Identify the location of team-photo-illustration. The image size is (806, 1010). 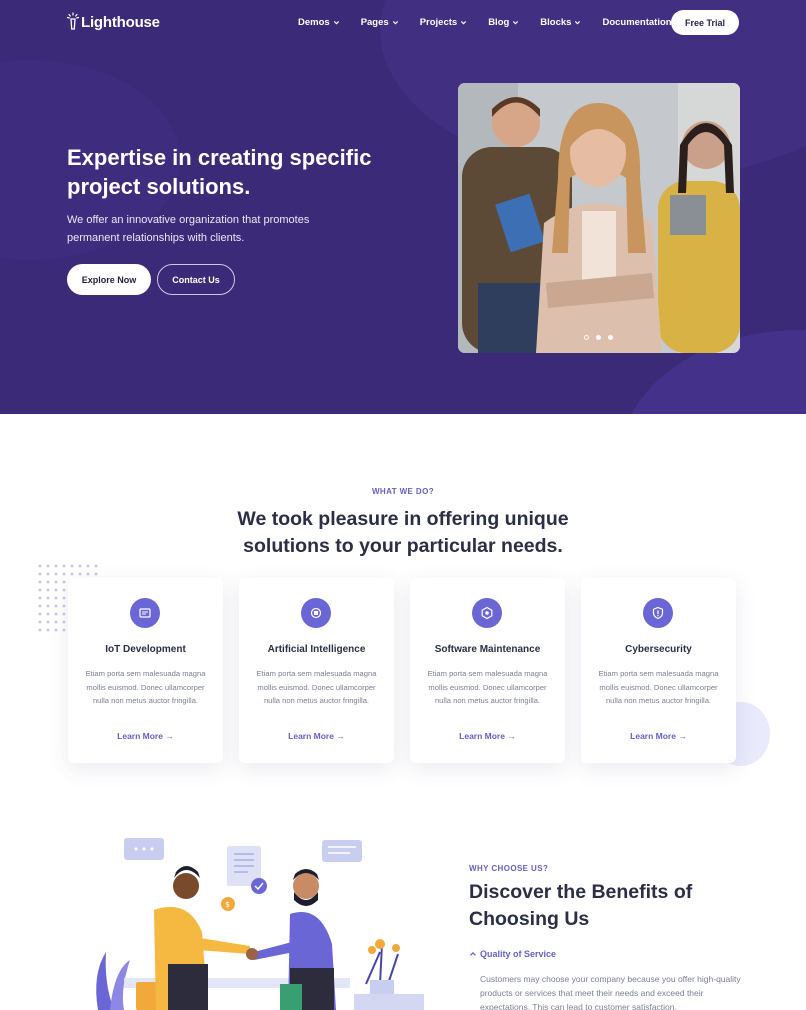
(599, 218).